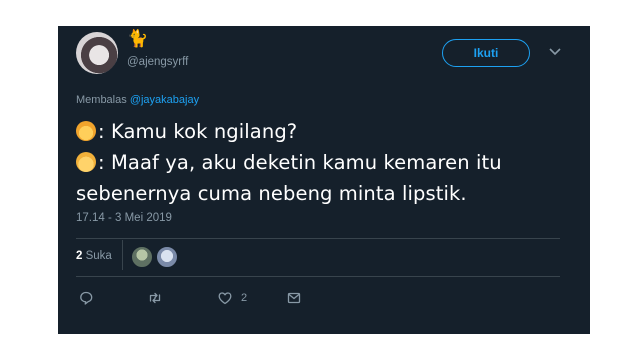  I want to click on reply-button, so click(86, 298).